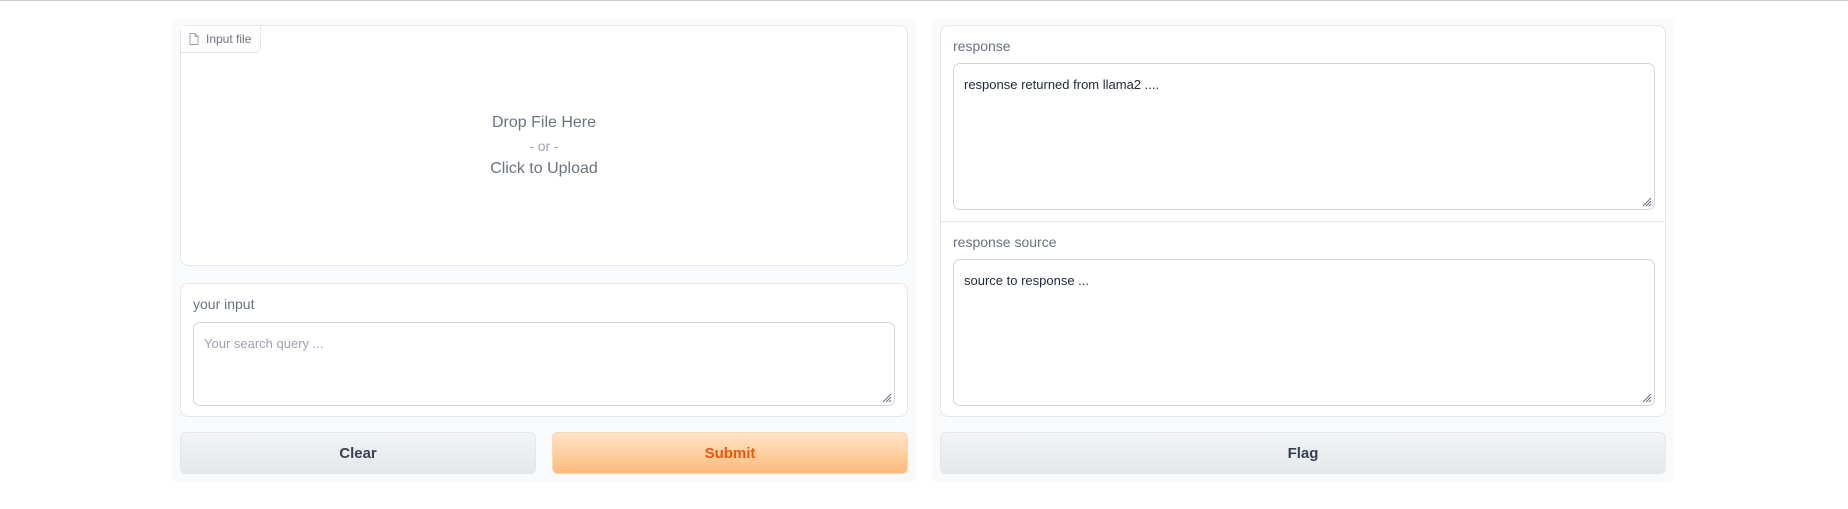 The height and width of the screenshot is (509, 1848). I want to click on upload-instructions: Drop File Here - or - Click to Upload, so click(544, 146).